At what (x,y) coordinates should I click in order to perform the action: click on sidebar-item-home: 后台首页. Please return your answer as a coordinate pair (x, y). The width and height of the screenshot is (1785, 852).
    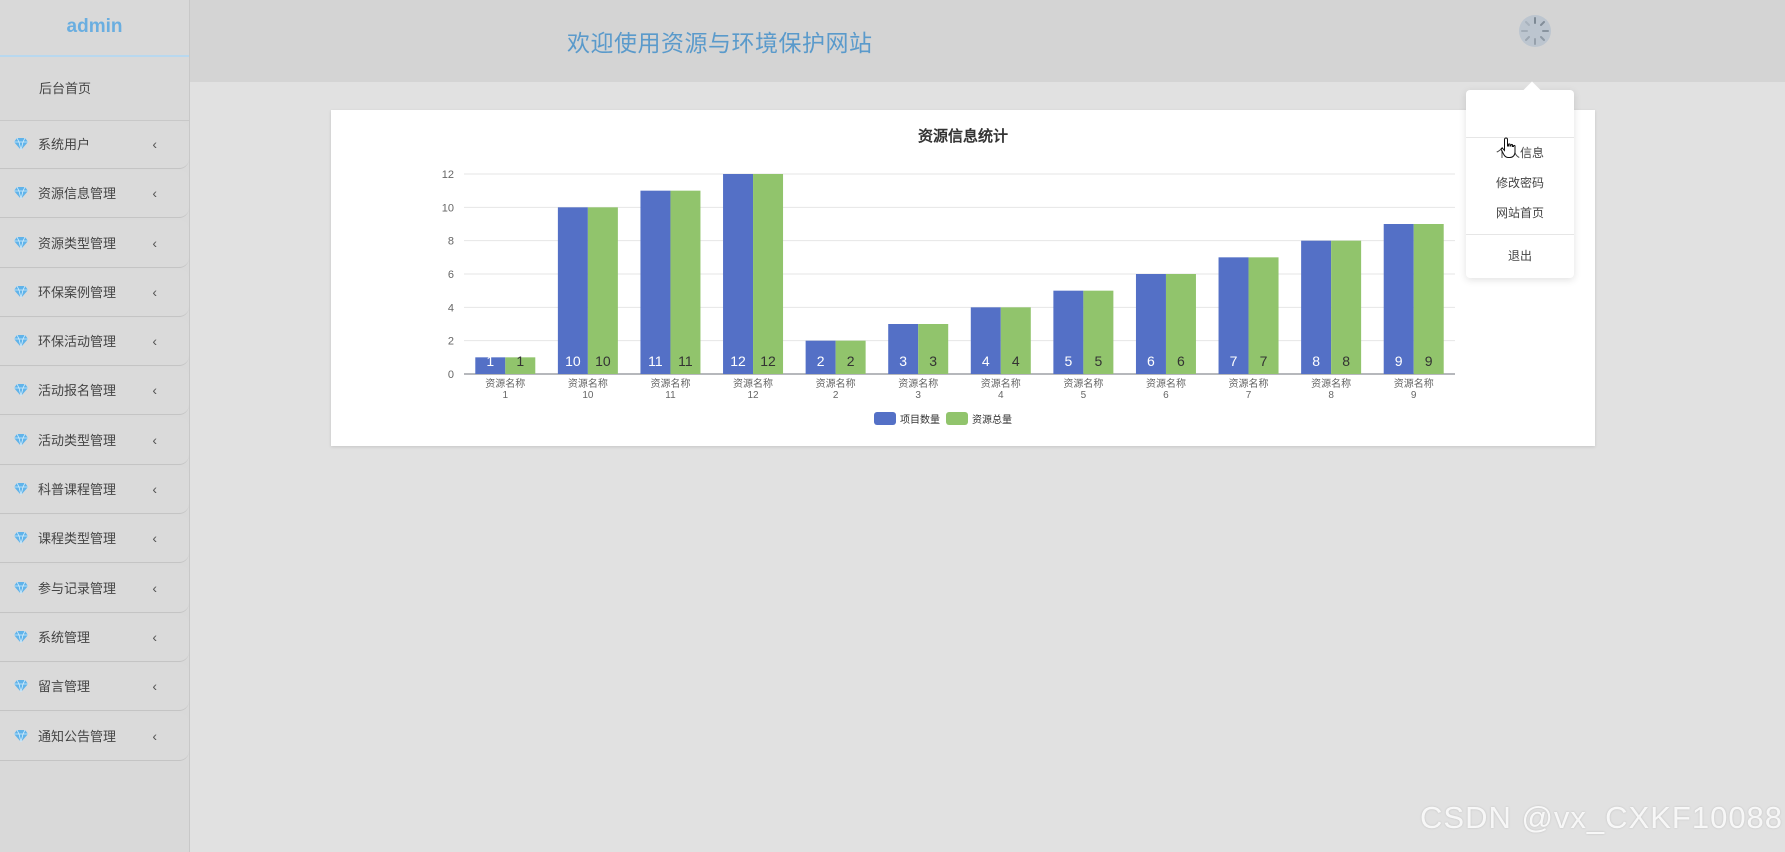
    Looking at the image, I should click on (94, 89).